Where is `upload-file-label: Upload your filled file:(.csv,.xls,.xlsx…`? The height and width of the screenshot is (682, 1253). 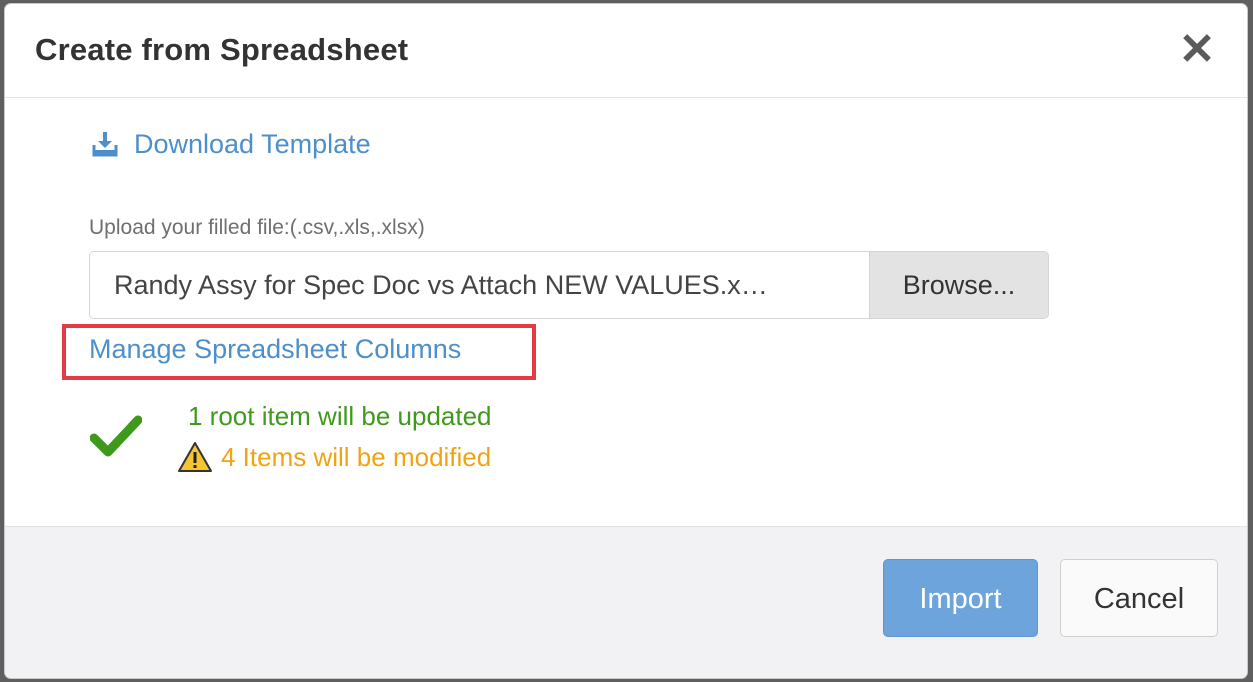 upload-file-label: Upload your filled file:(.csv,.xls,.xlsx… is located at coordinates (257, 227).